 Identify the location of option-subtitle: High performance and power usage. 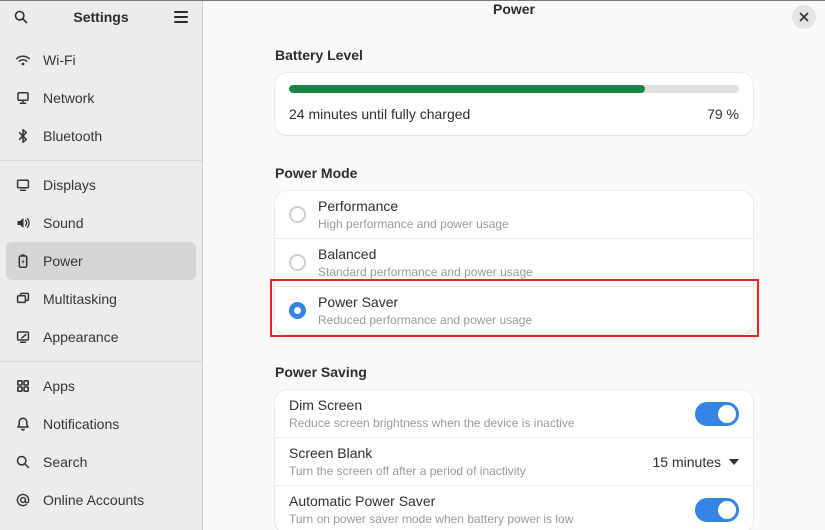
(413, 224).